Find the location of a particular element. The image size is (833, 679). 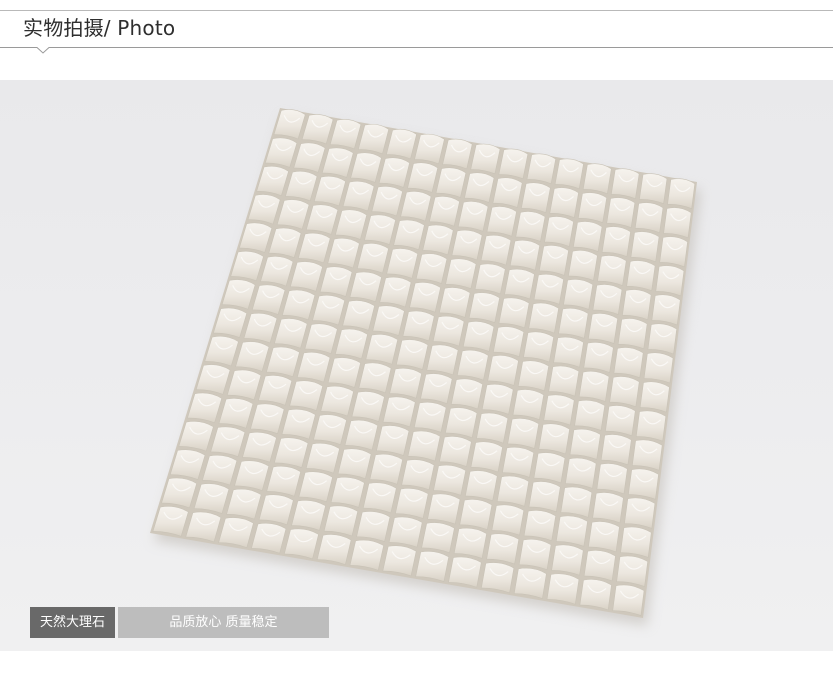

section-header: 实物拍摄/ Photo is located at coordinates (416, 30).